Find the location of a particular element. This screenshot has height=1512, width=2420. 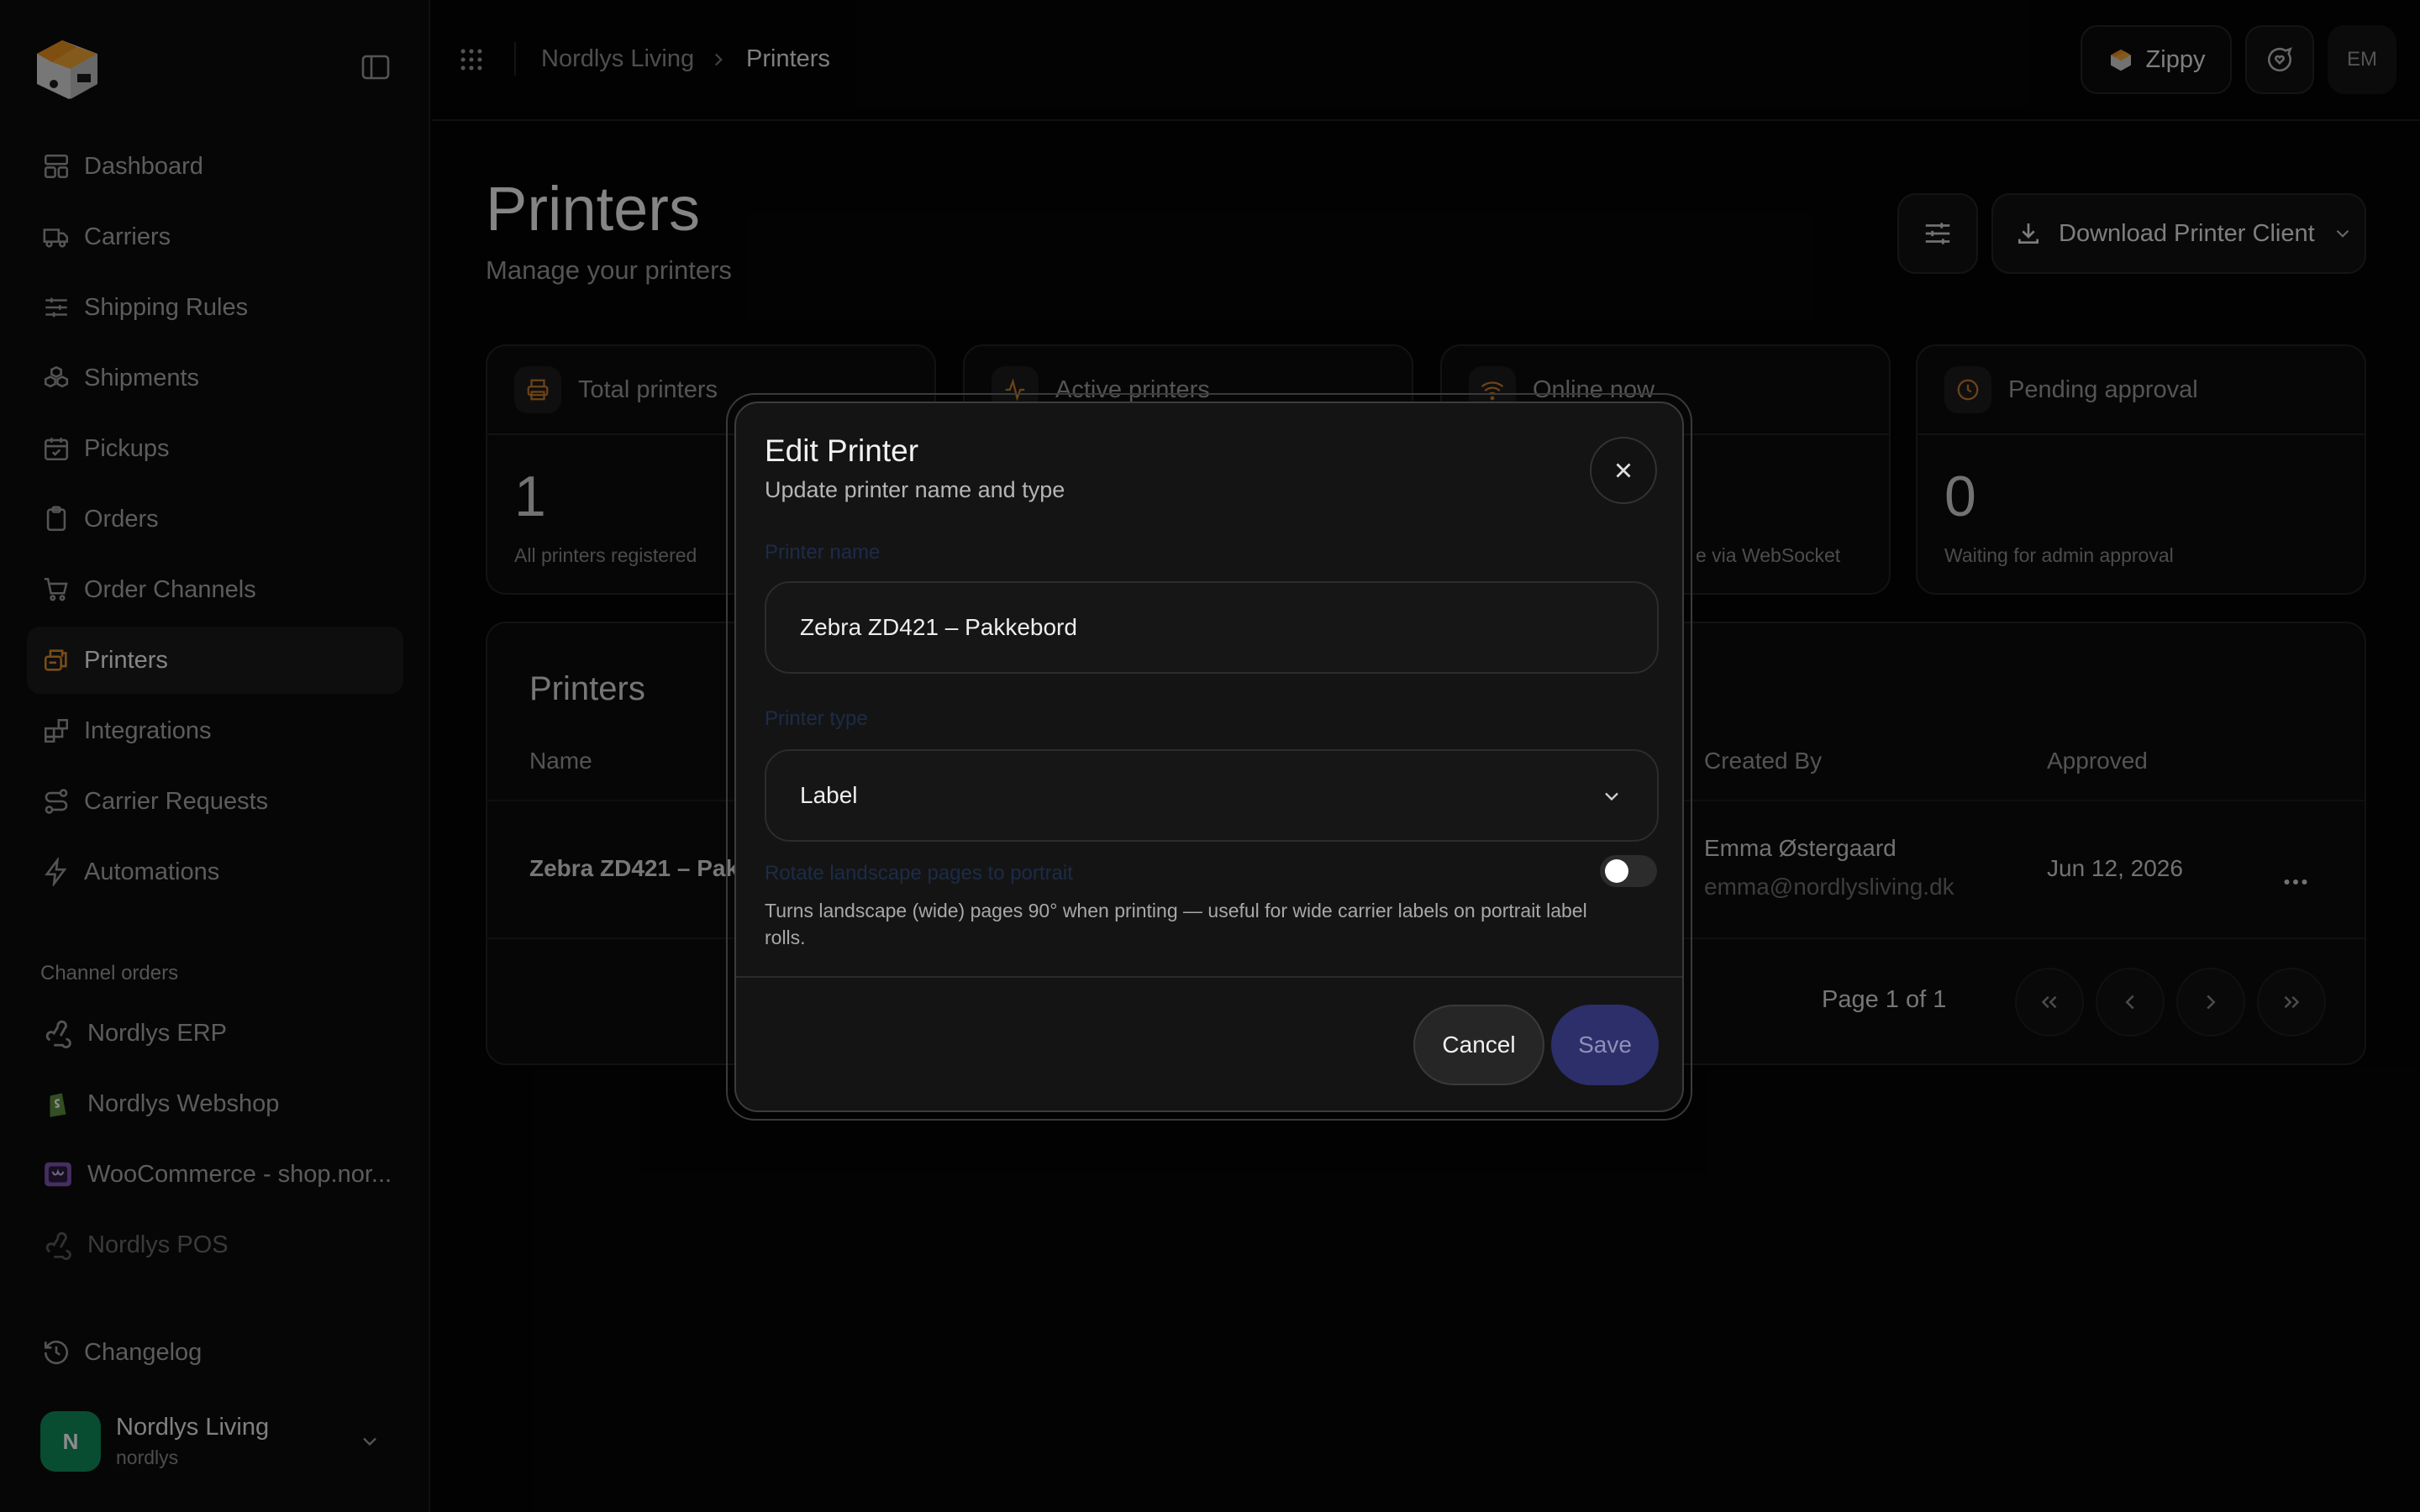

printer-name-input: Zebra ZD421 – Pakkebord is located at coordinates (1212, 627).